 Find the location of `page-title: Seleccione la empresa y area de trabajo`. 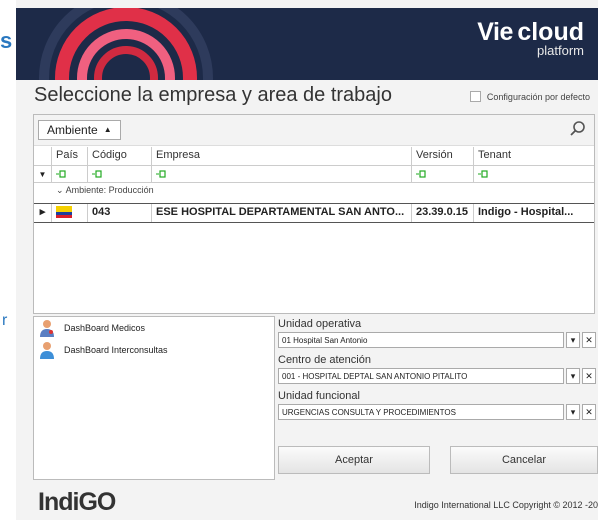

page-title: Seleccione la empresa y area de trabajo is located at coordinates (213, 95).